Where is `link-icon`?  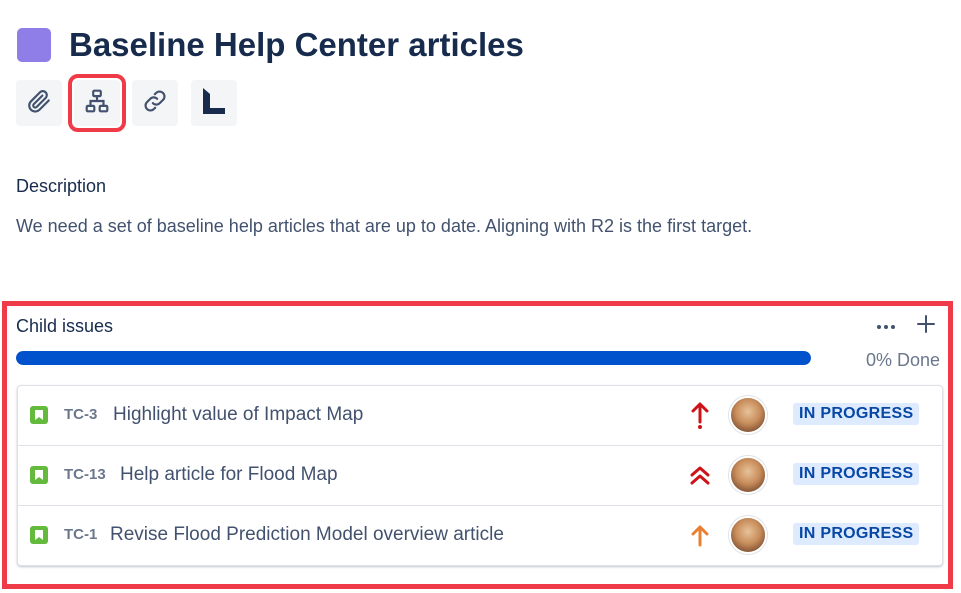
link-icon is located at coordinates (155, 103).